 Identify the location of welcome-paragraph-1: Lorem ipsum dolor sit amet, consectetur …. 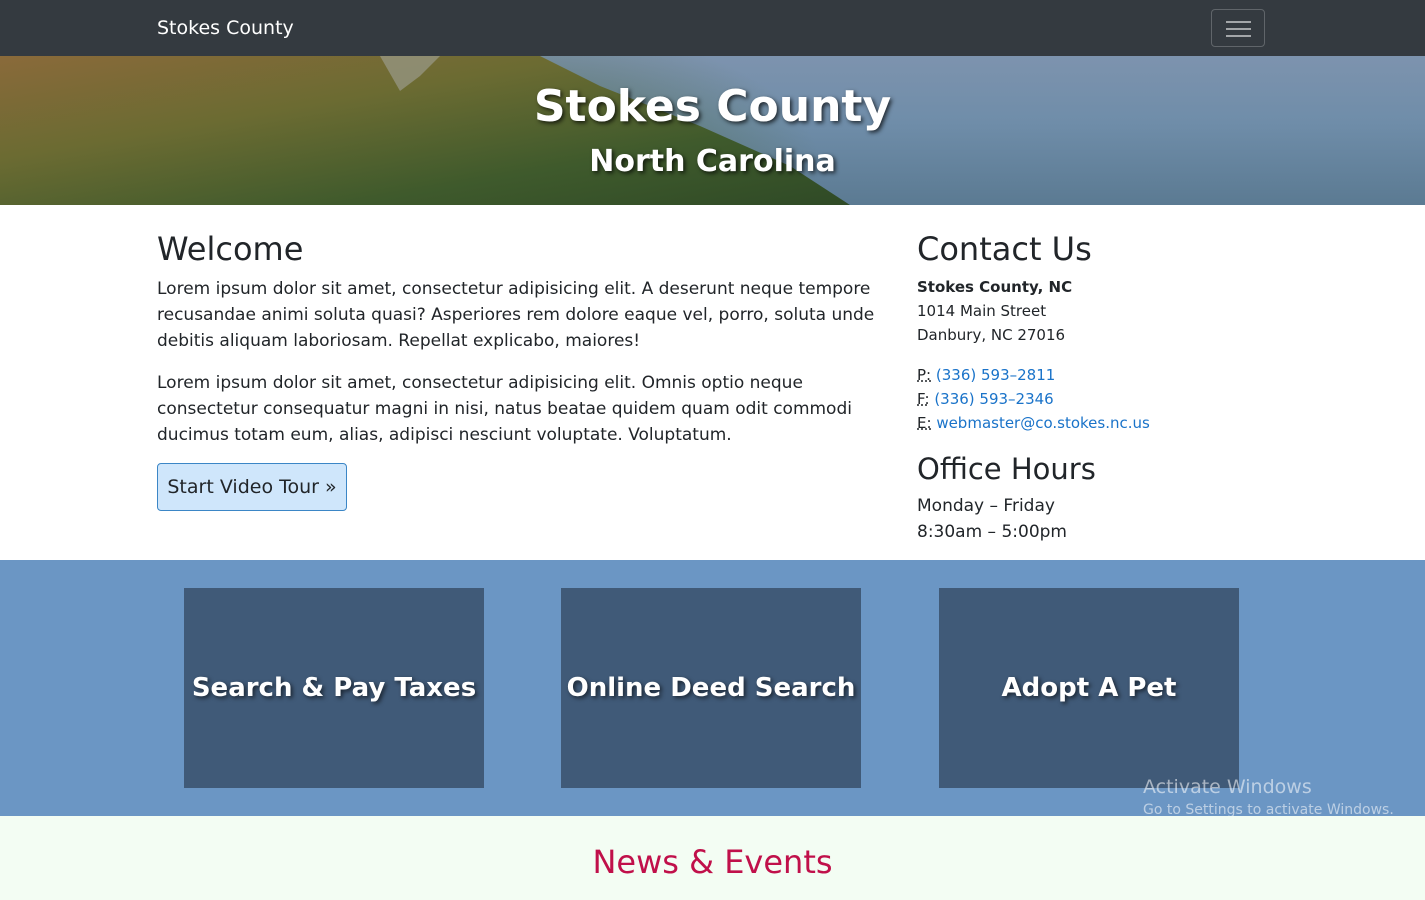
(516, 315).